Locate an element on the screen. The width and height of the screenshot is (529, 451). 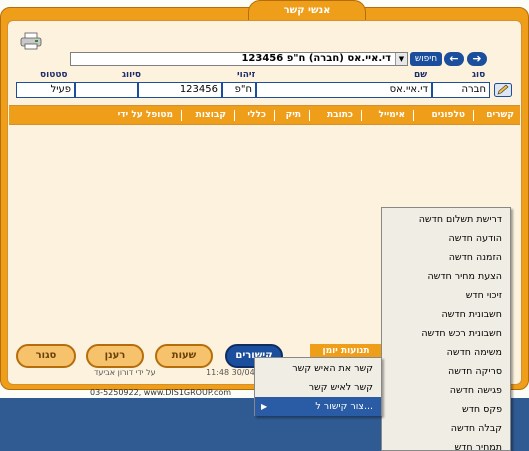
search-dropdown-value: די.איי.אס (חברה) ח"פ 123456 is located at coordinates (316, 58).